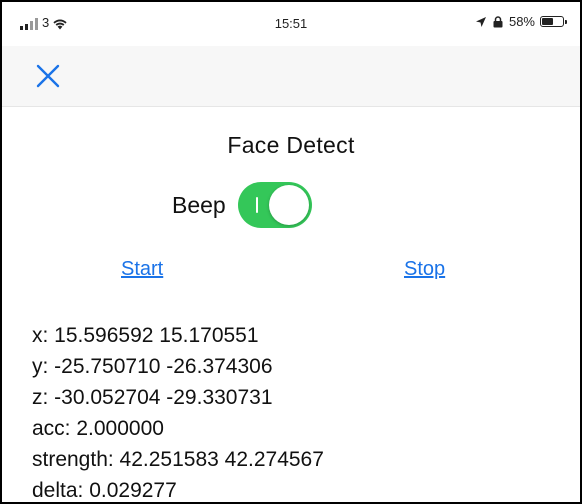  Describe the element at coordinates (291, 76) in the screenshot. I see `nav-bar` at that location.